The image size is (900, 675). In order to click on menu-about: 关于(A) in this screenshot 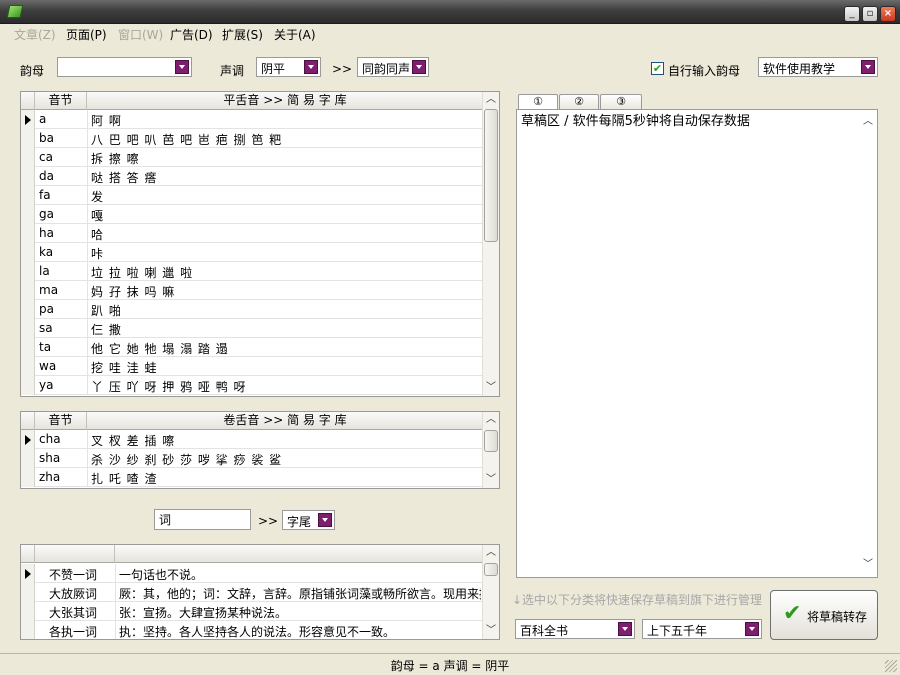, I will do `click(295, 34)`.